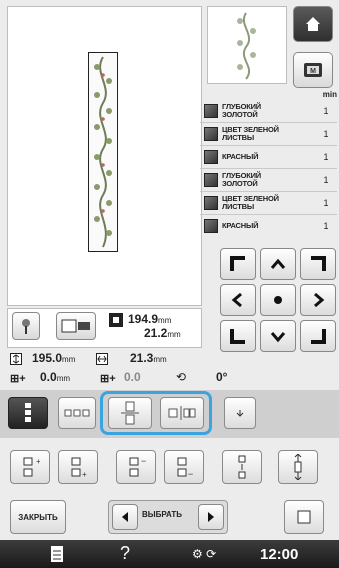 Image resolution: width=339 pixels, height=568 pixels. Describe the element at coordinates (16, 361) in the screenshot. I see `total-height-icon` at that location.